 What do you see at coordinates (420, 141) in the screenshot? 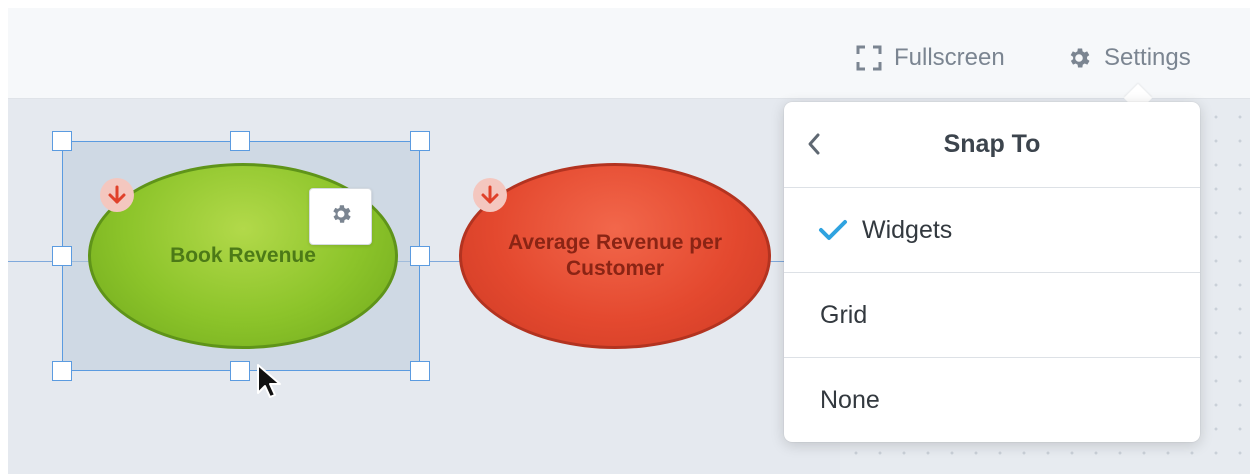
I see `resize-handle-top-right` at bounding box center [420, 141].